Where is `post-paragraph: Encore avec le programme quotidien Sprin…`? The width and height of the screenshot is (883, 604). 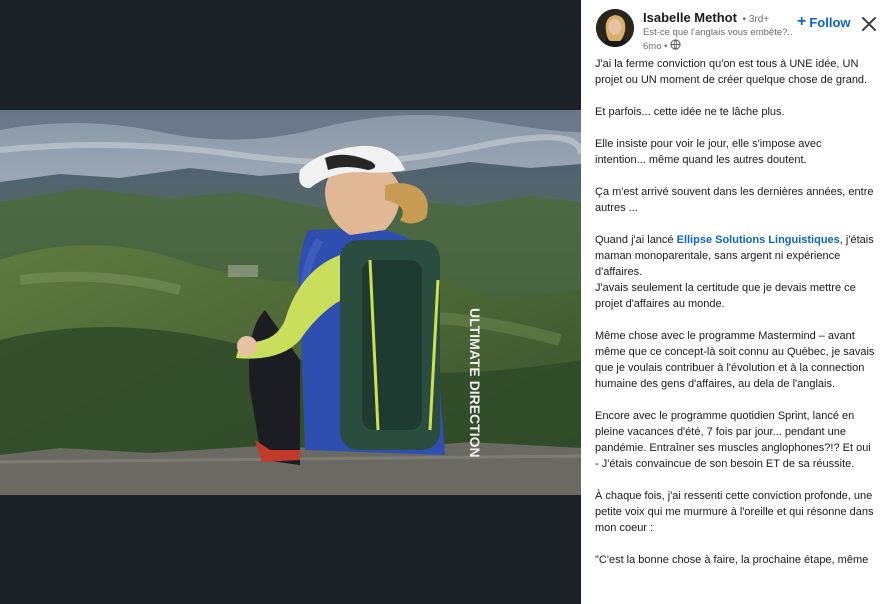 post-paragraph: Encore avec le programme quotidien Sprin… is located at coordinates (733, 440).